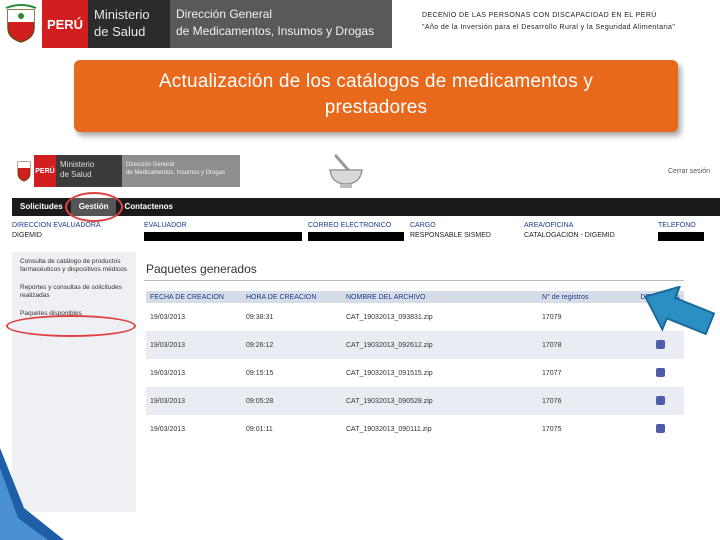  I want to click on cell-archivo: CAT_19032013_091515.zip, so click(389, 373).